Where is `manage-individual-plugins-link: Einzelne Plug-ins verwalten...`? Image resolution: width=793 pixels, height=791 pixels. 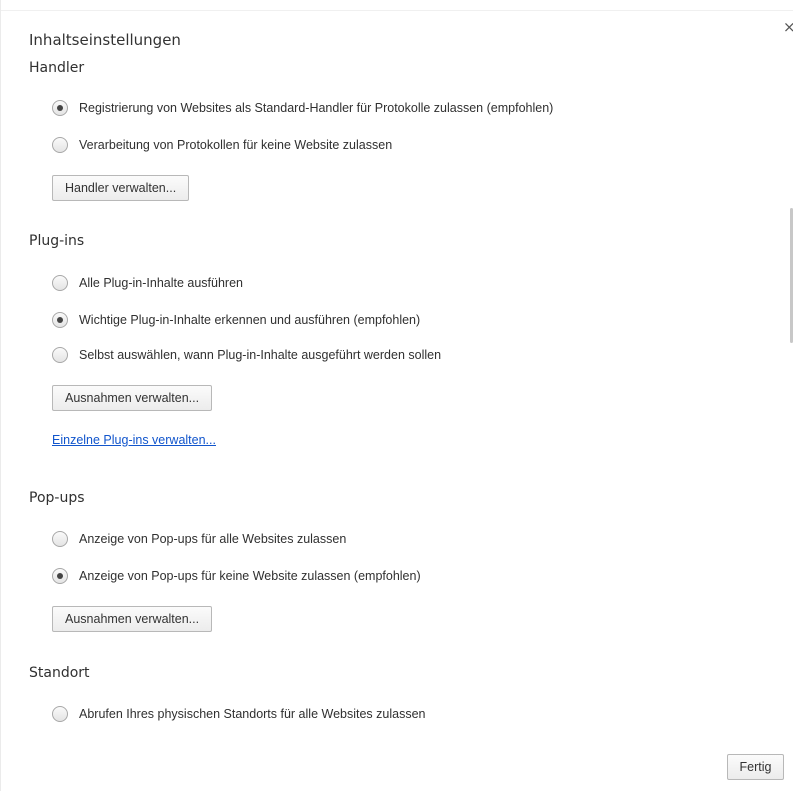
manage-individual-plugins-link: Einzelne Plug-ins verwalten... is located at coordinates (134, 440).